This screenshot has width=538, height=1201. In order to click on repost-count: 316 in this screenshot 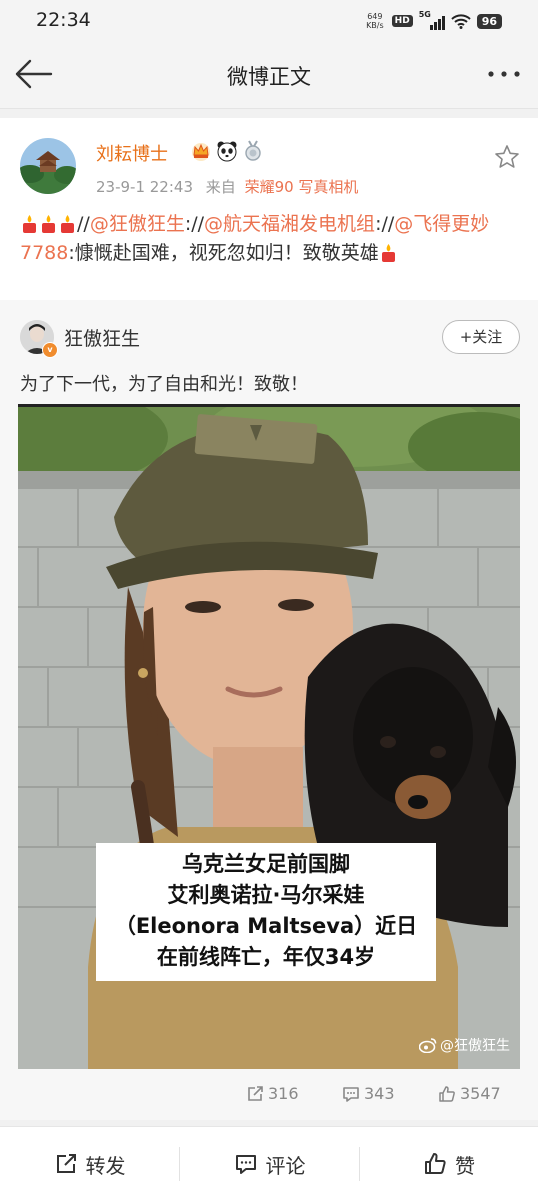, I will do `click(283, 1093)`.